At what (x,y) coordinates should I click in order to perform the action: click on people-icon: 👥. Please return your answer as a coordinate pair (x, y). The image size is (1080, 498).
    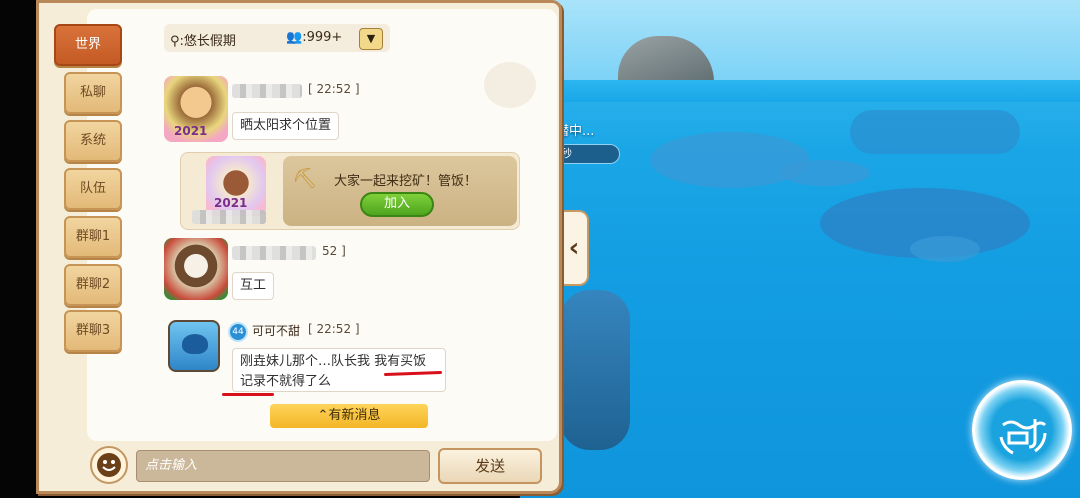
    Looking at the image, I should click on (294, 37).